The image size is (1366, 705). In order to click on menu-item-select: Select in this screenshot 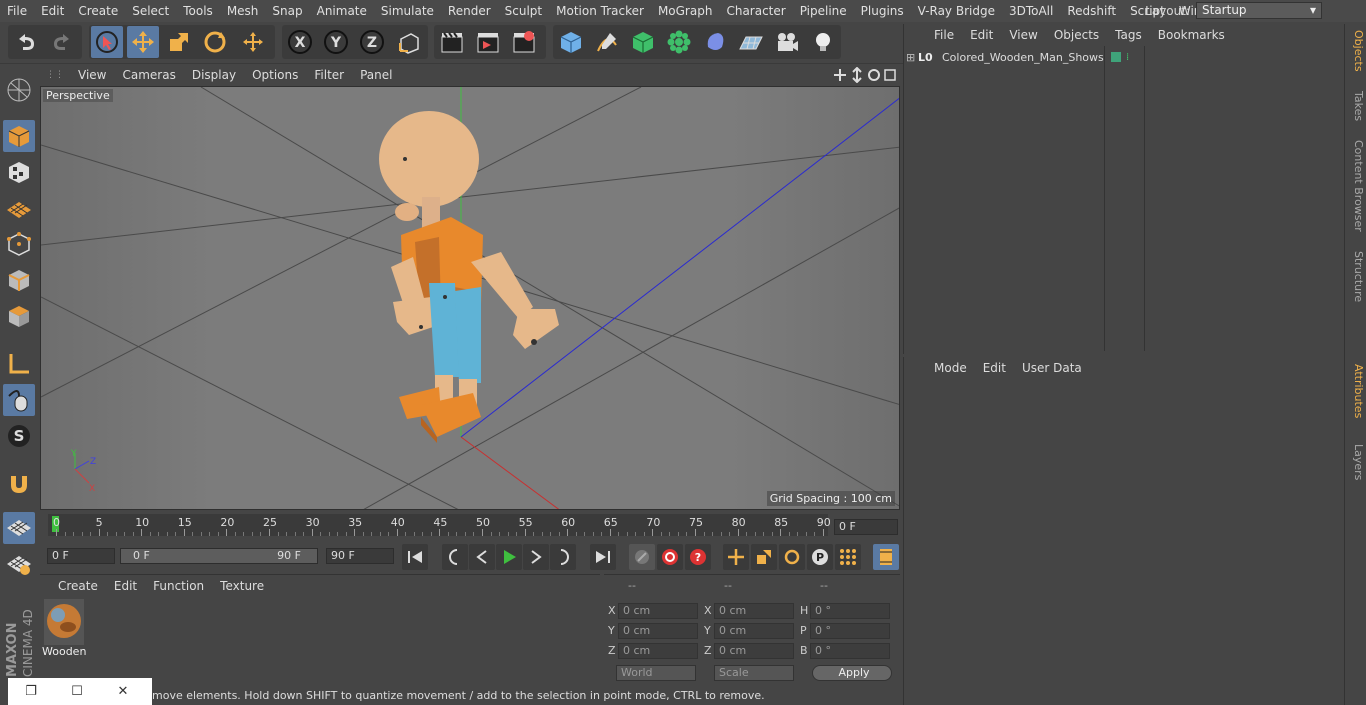, I will do `click(150, 11)`.